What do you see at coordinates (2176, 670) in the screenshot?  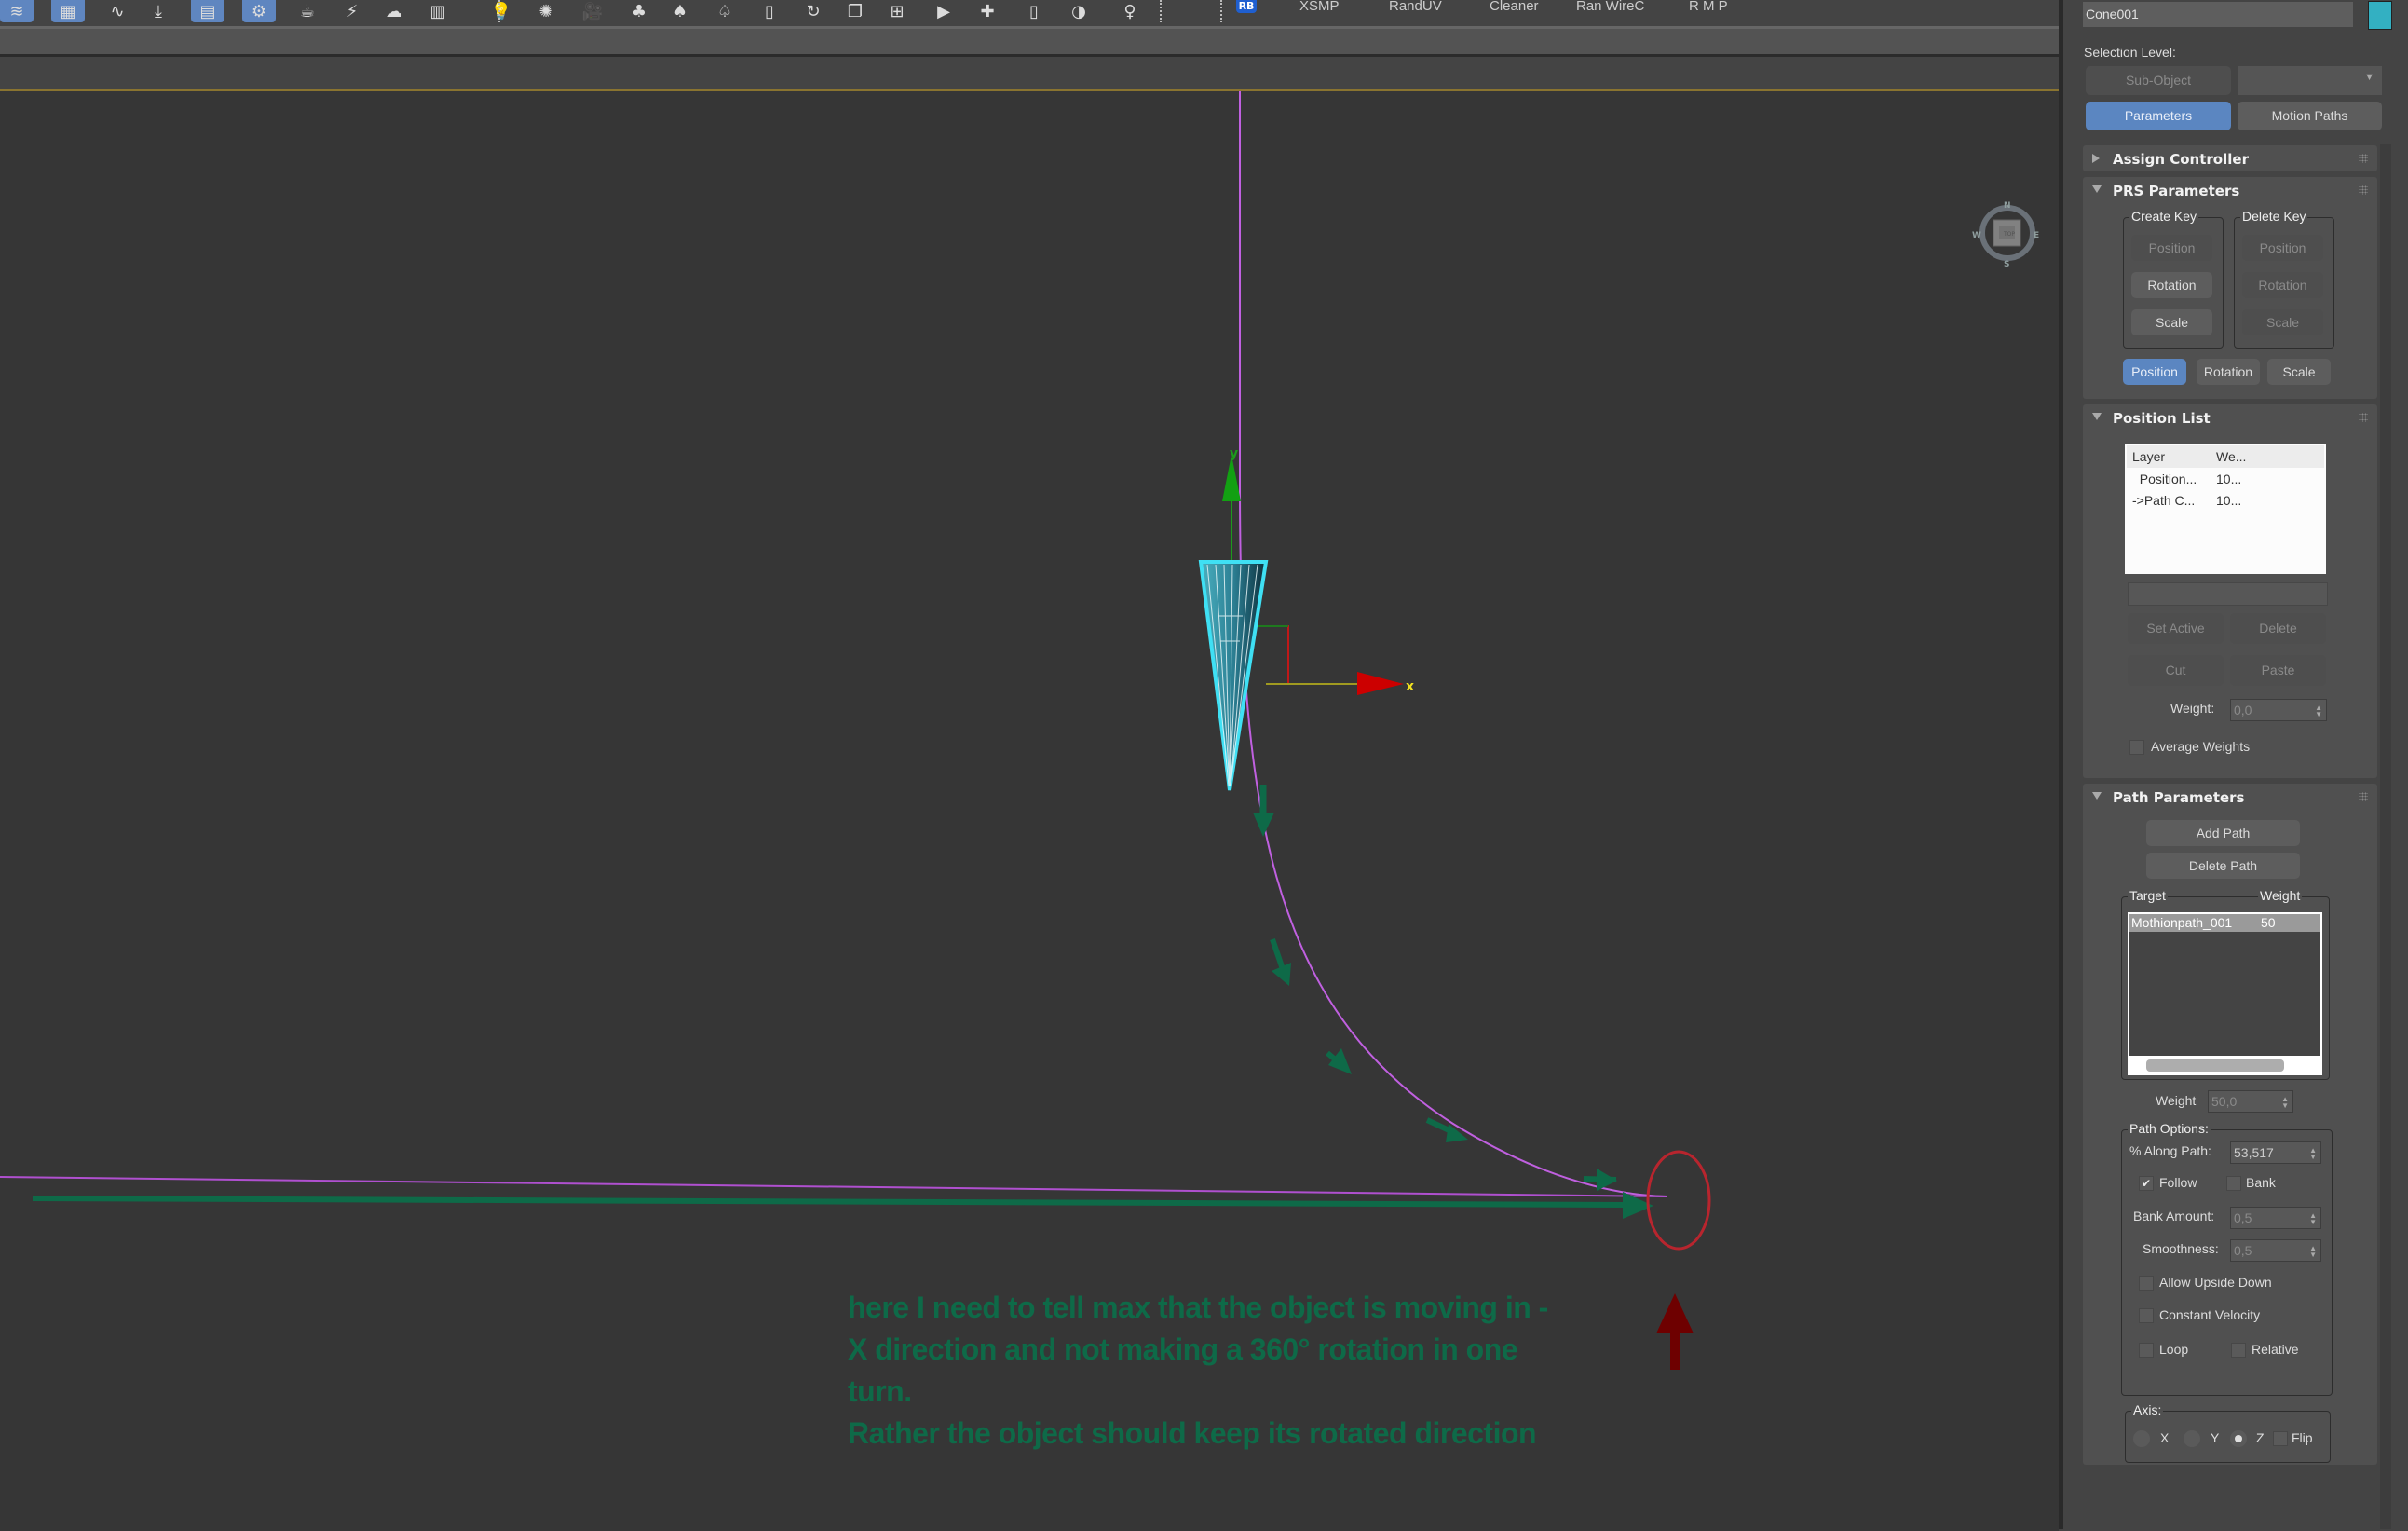 I see `cut-button: Cut` at bounding box center [2176, 670].